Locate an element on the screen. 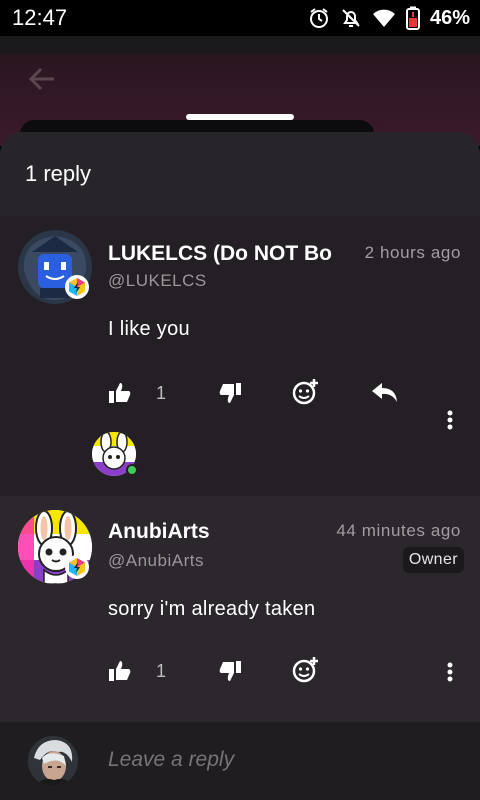 The image size is (480, 800). comment-author-name: LUKELCS (Do NOT Bo is located at coordinates (225, 254).